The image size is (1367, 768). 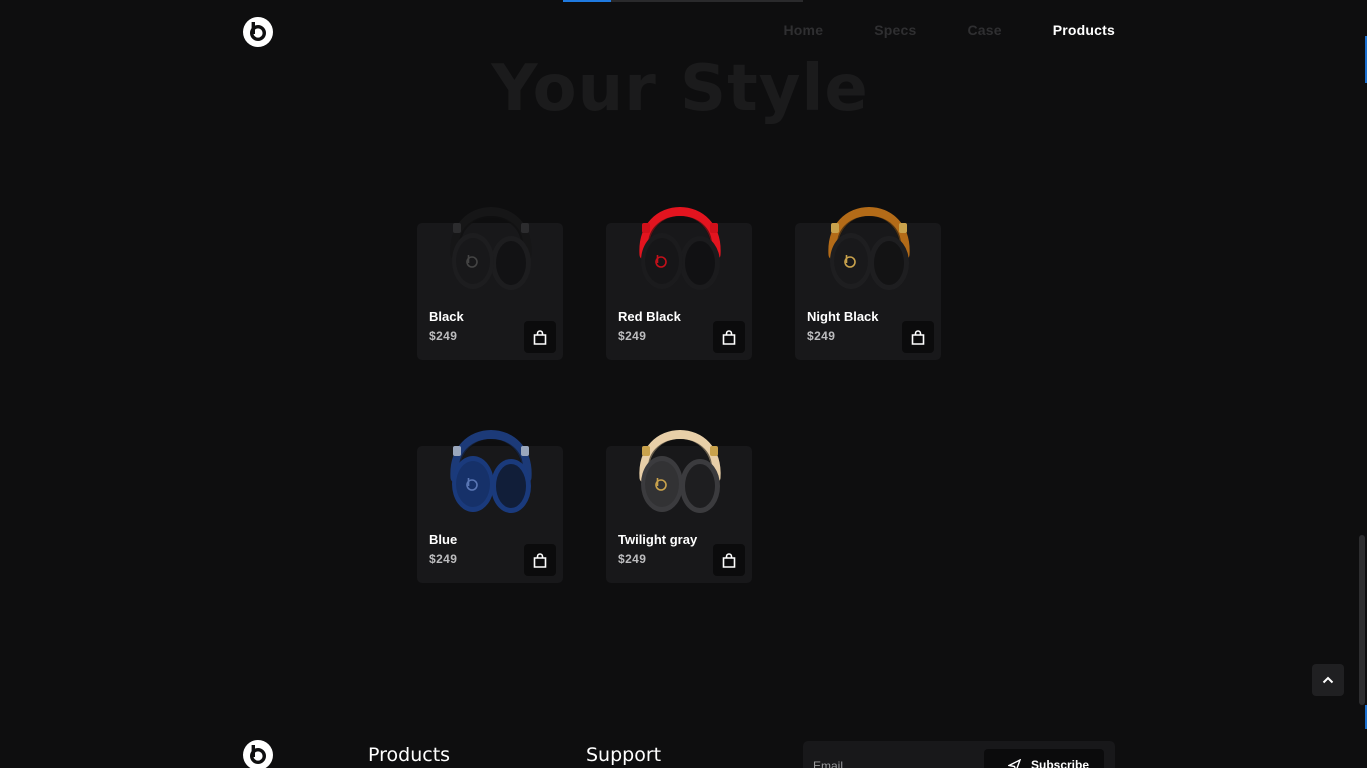 I want to click on product-name: Night Black, so click(x=843, y=316).